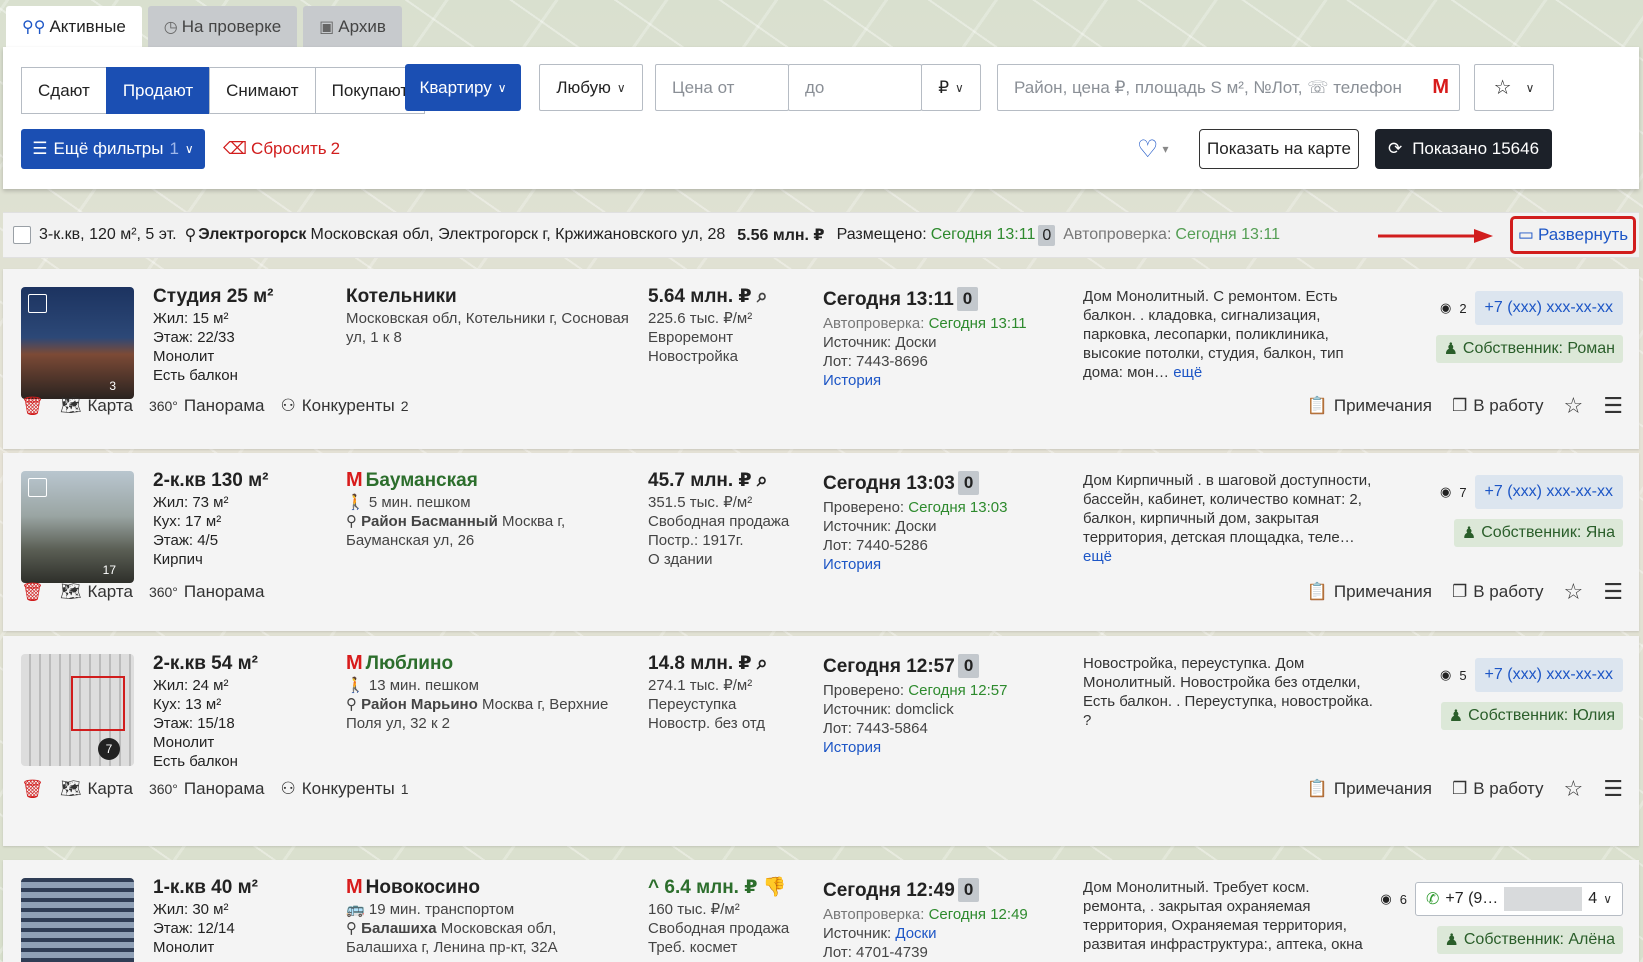  I want to click on competitors-icon: ⚇, so click(288, 788).